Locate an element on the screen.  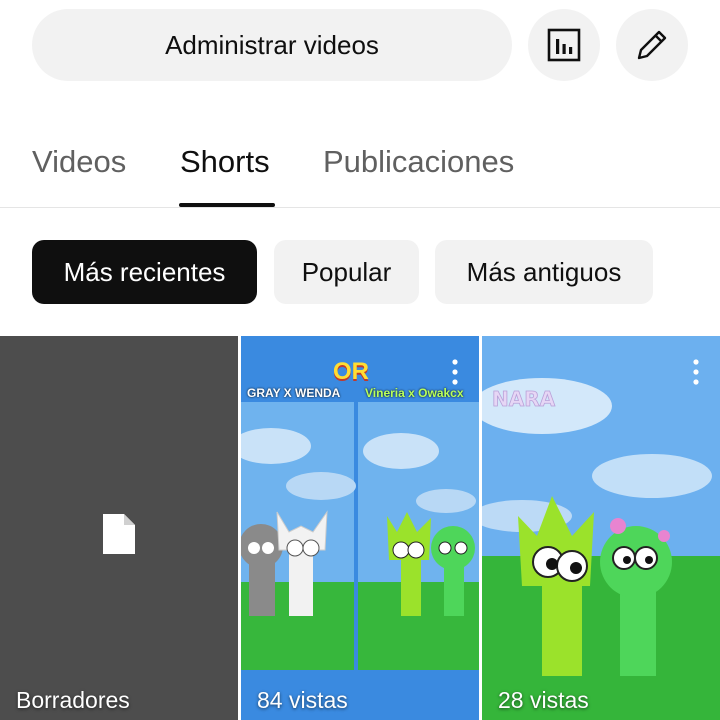
thumbnail-caption-left: GRAY X WENDA is located at coordinates (294, 393).